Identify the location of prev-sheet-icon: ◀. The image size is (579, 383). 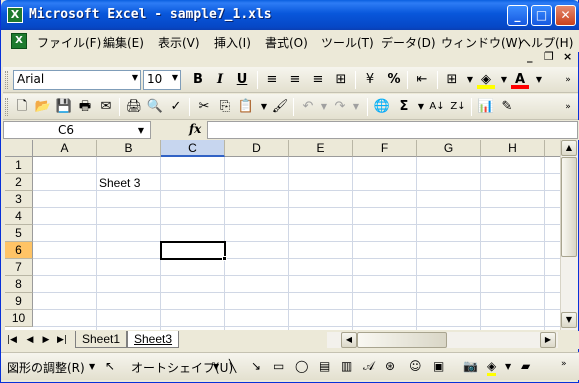
(30, 340).